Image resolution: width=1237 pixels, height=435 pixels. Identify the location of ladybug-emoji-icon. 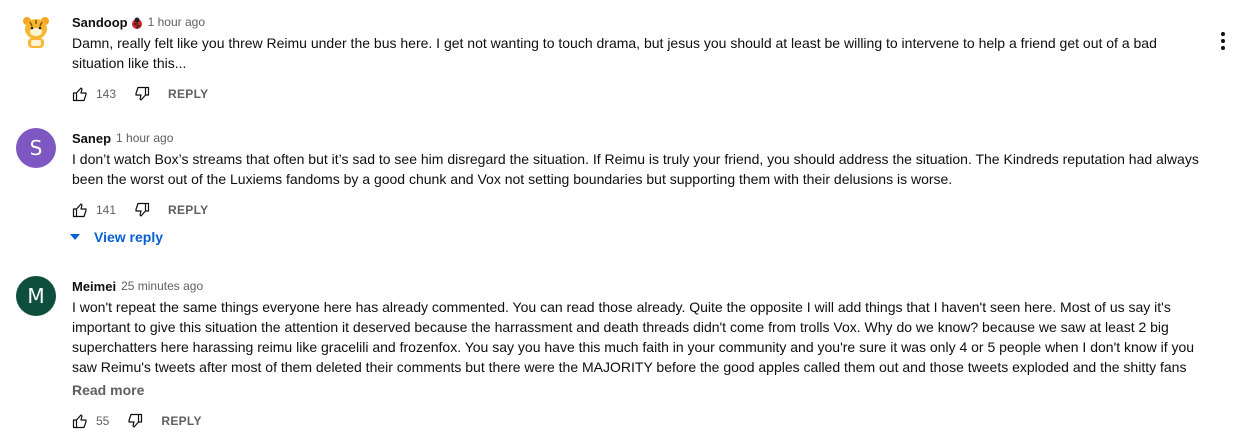
(137, 22).